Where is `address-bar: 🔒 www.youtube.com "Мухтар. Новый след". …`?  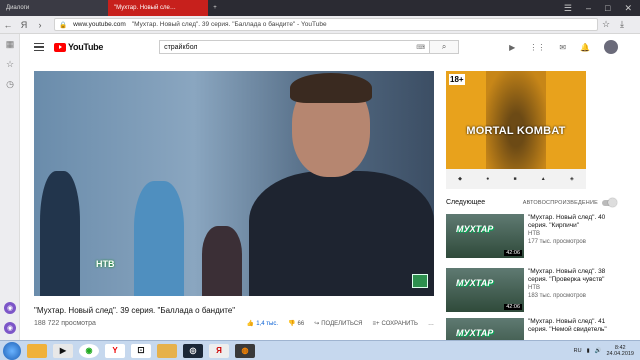 address-bar: 🔒 www.youtube.com "Мухтар. Новый след". … is located at coordinates (326, 24).